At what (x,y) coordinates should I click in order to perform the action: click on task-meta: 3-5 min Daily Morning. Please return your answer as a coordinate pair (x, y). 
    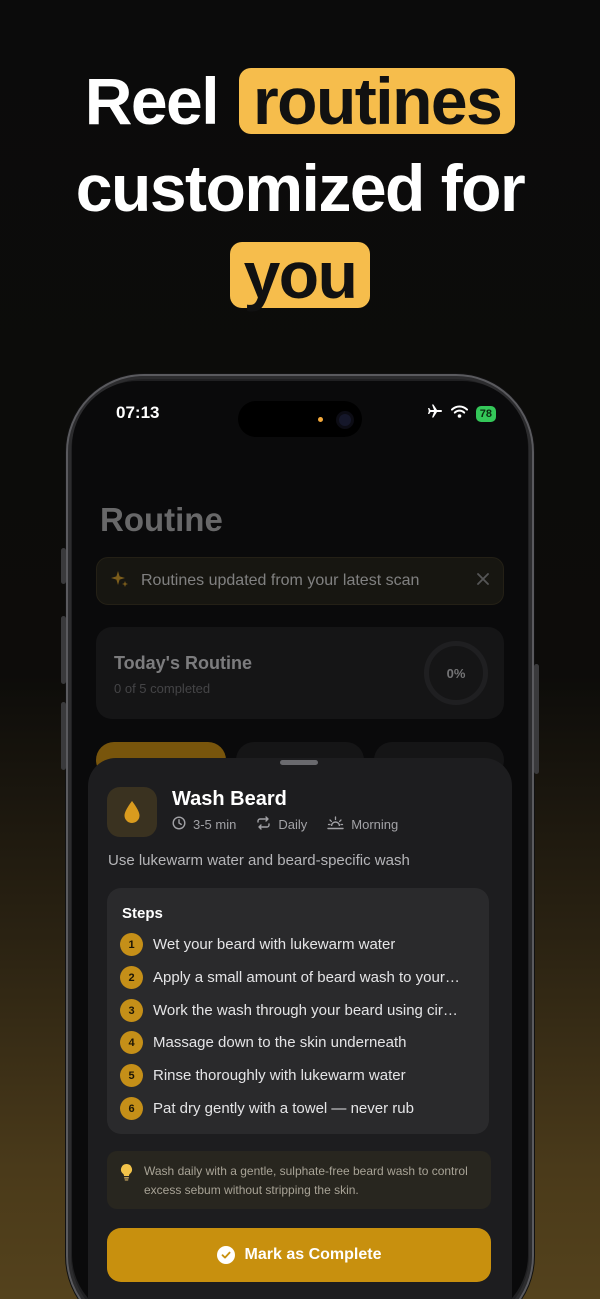
    Looking at the image, I should click on (285, 824).